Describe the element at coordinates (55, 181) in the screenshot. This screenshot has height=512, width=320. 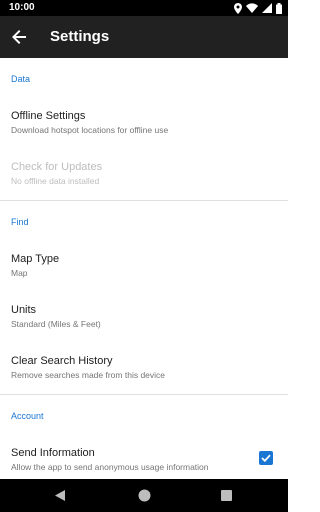
I see `pref-summary: No offline data installed` at that location.